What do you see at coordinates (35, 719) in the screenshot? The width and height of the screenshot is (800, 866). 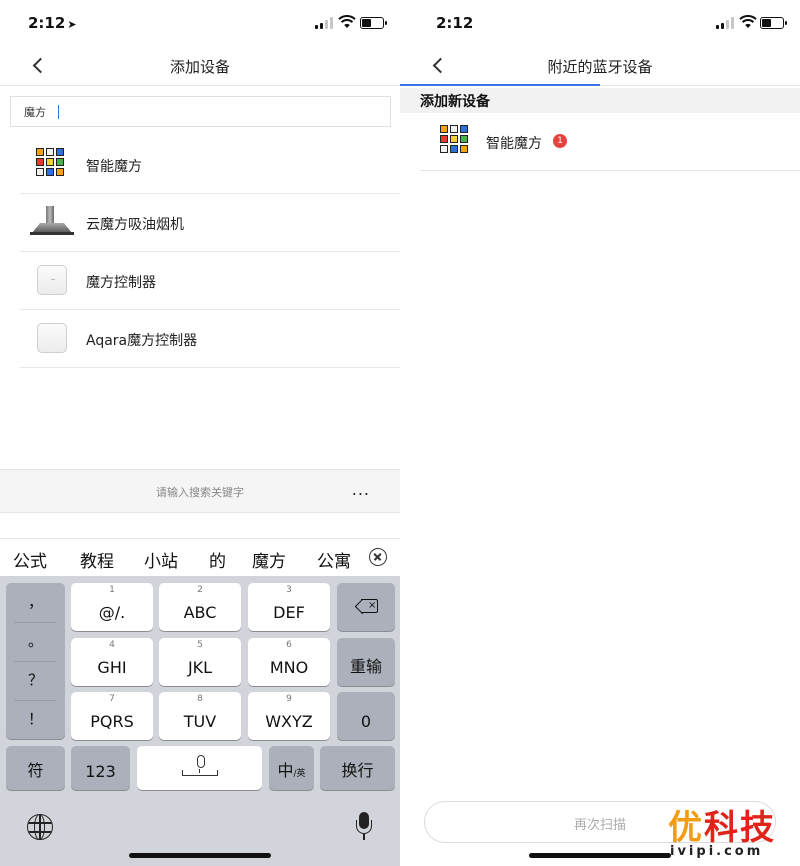 I see `key-exclamation: ！` at bounding box center [35, 719].